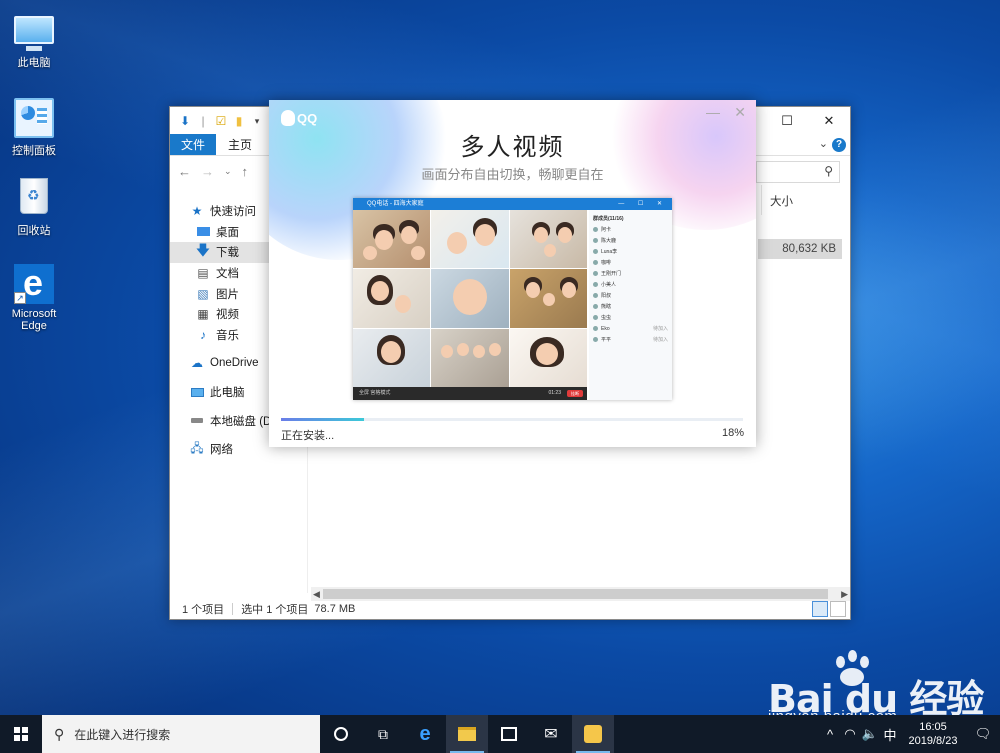  I want to click on cortana-button, so click(341, 734).